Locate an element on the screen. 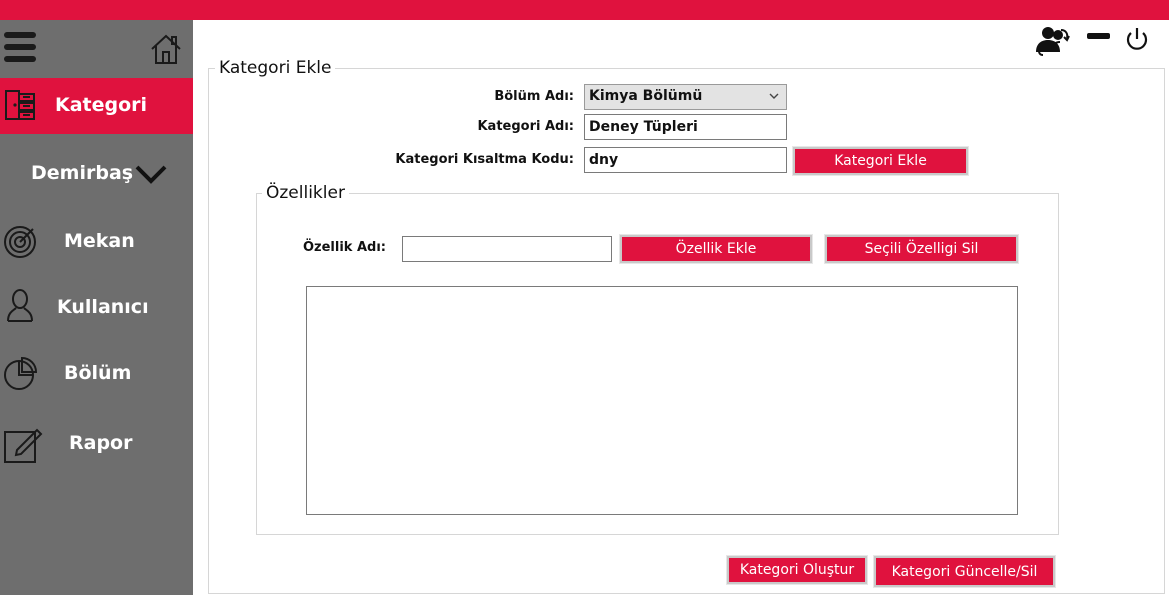 The image size is (1169, 595). minimize-icon is located at coordinates (1098, 36).